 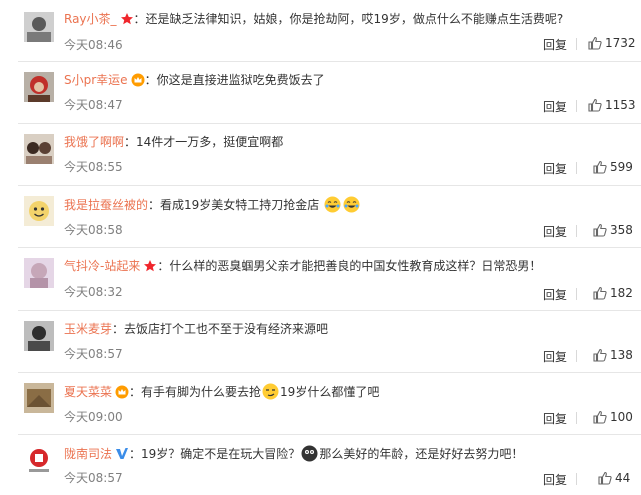 I want to click on like-button: 599, so click(x=613, y=167).